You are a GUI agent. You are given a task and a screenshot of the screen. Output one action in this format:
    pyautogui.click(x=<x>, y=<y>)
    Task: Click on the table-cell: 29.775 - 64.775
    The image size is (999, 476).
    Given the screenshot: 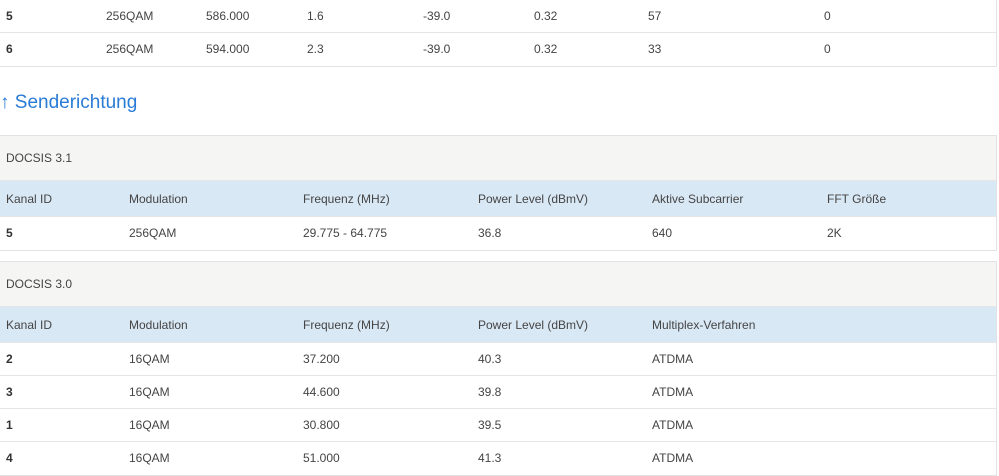 What is the action you would take?
    pyautogui.click(x=345, y=233)
    